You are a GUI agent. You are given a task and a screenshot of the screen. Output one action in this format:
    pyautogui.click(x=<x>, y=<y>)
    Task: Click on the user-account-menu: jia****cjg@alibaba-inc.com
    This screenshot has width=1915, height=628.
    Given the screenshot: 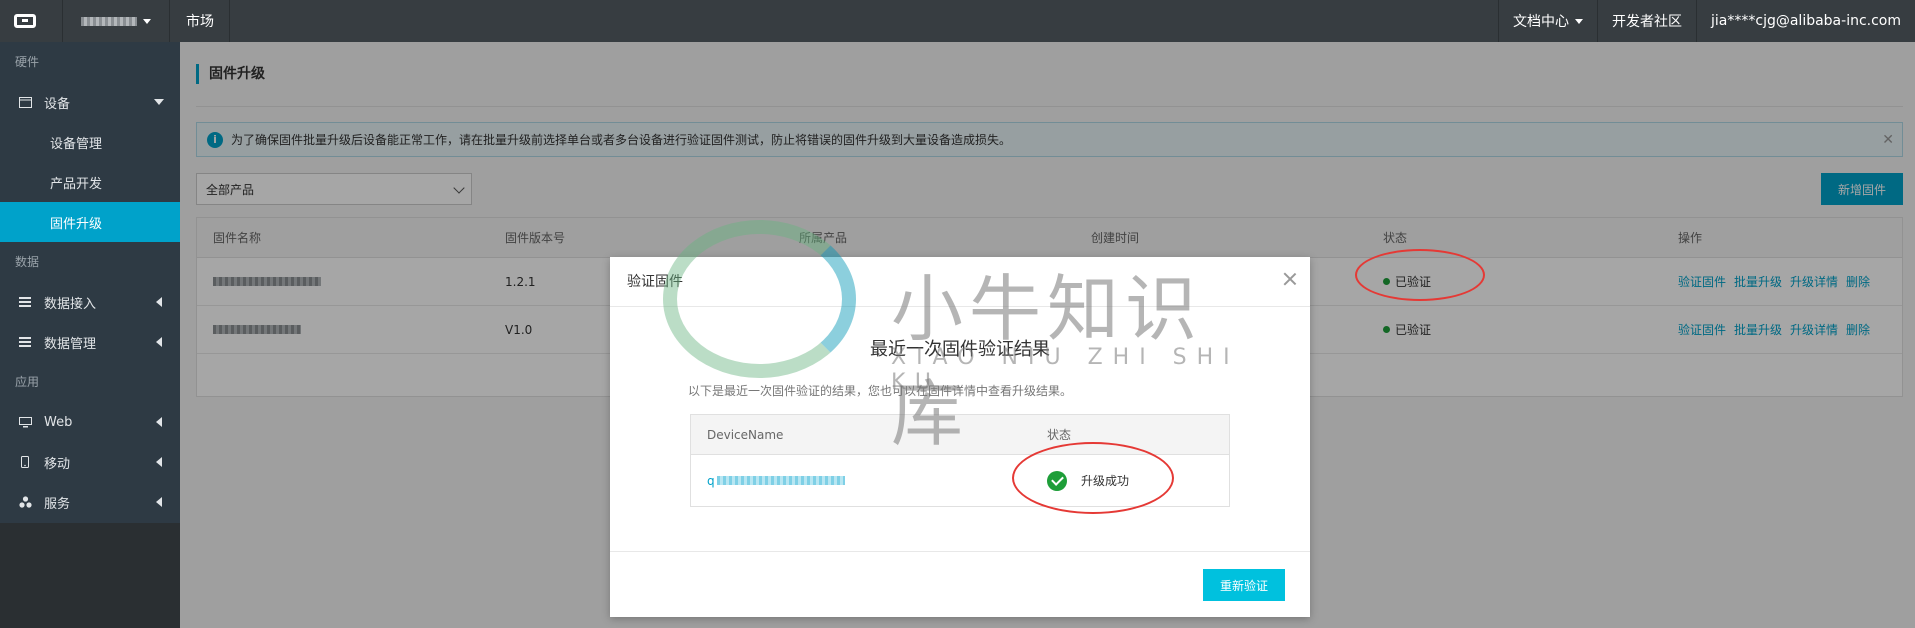 What is the action you would take?
    pyautogui.click(x=1805, y=21)
    